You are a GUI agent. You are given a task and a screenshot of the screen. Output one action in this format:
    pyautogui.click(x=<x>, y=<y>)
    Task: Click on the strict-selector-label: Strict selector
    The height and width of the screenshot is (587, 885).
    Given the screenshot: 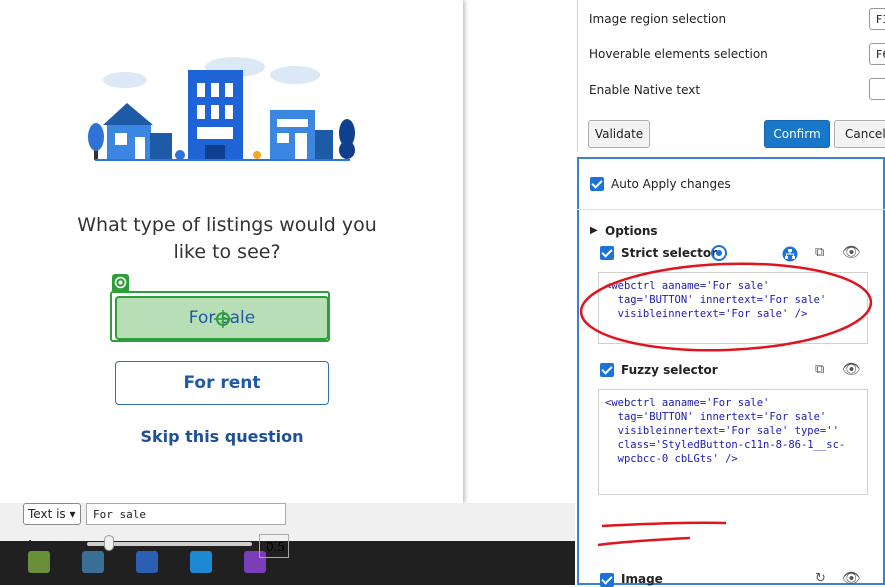 What is the action you would take?
    pyautogui.click(x=669, y=253)
    